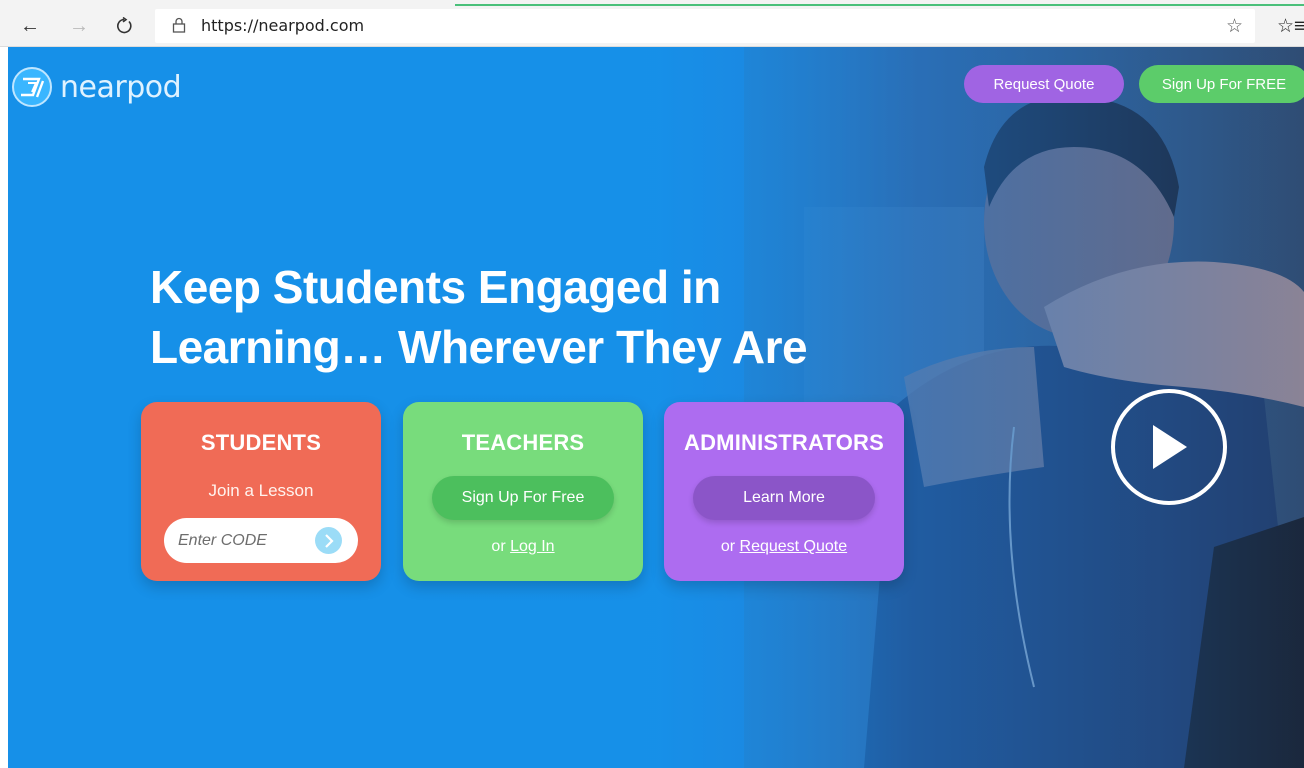 The width and height of the screenshot is (1304, 768). What do you see at coordinates (501, 546) in the screenshot?
I see `teacher-or-label: or` at bounding box center [501, 546].